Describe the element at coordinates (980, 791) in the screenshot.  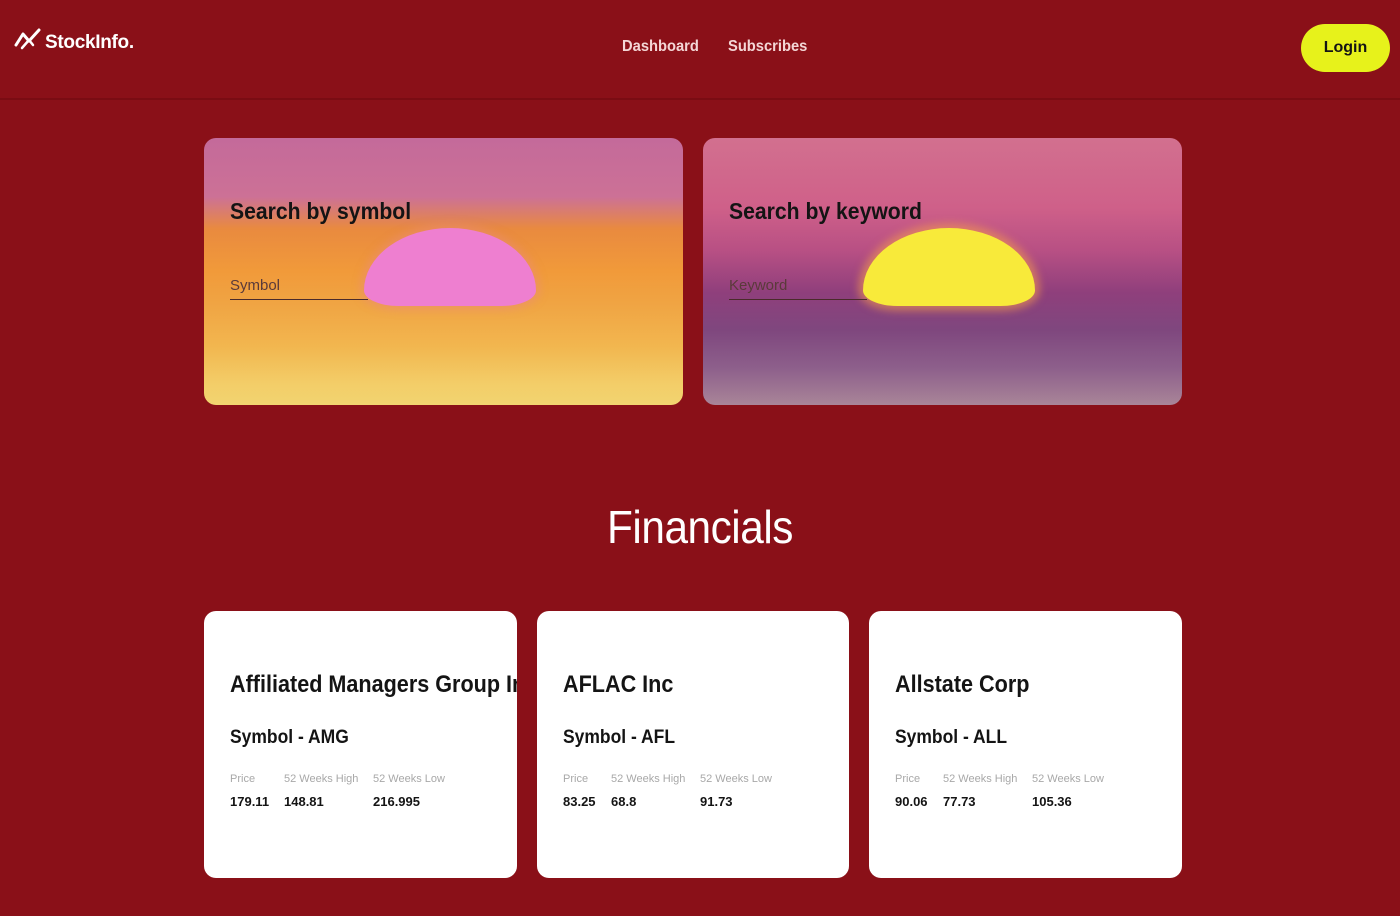
I see `high-stat: 52 Weeks High 77.73` at that location.